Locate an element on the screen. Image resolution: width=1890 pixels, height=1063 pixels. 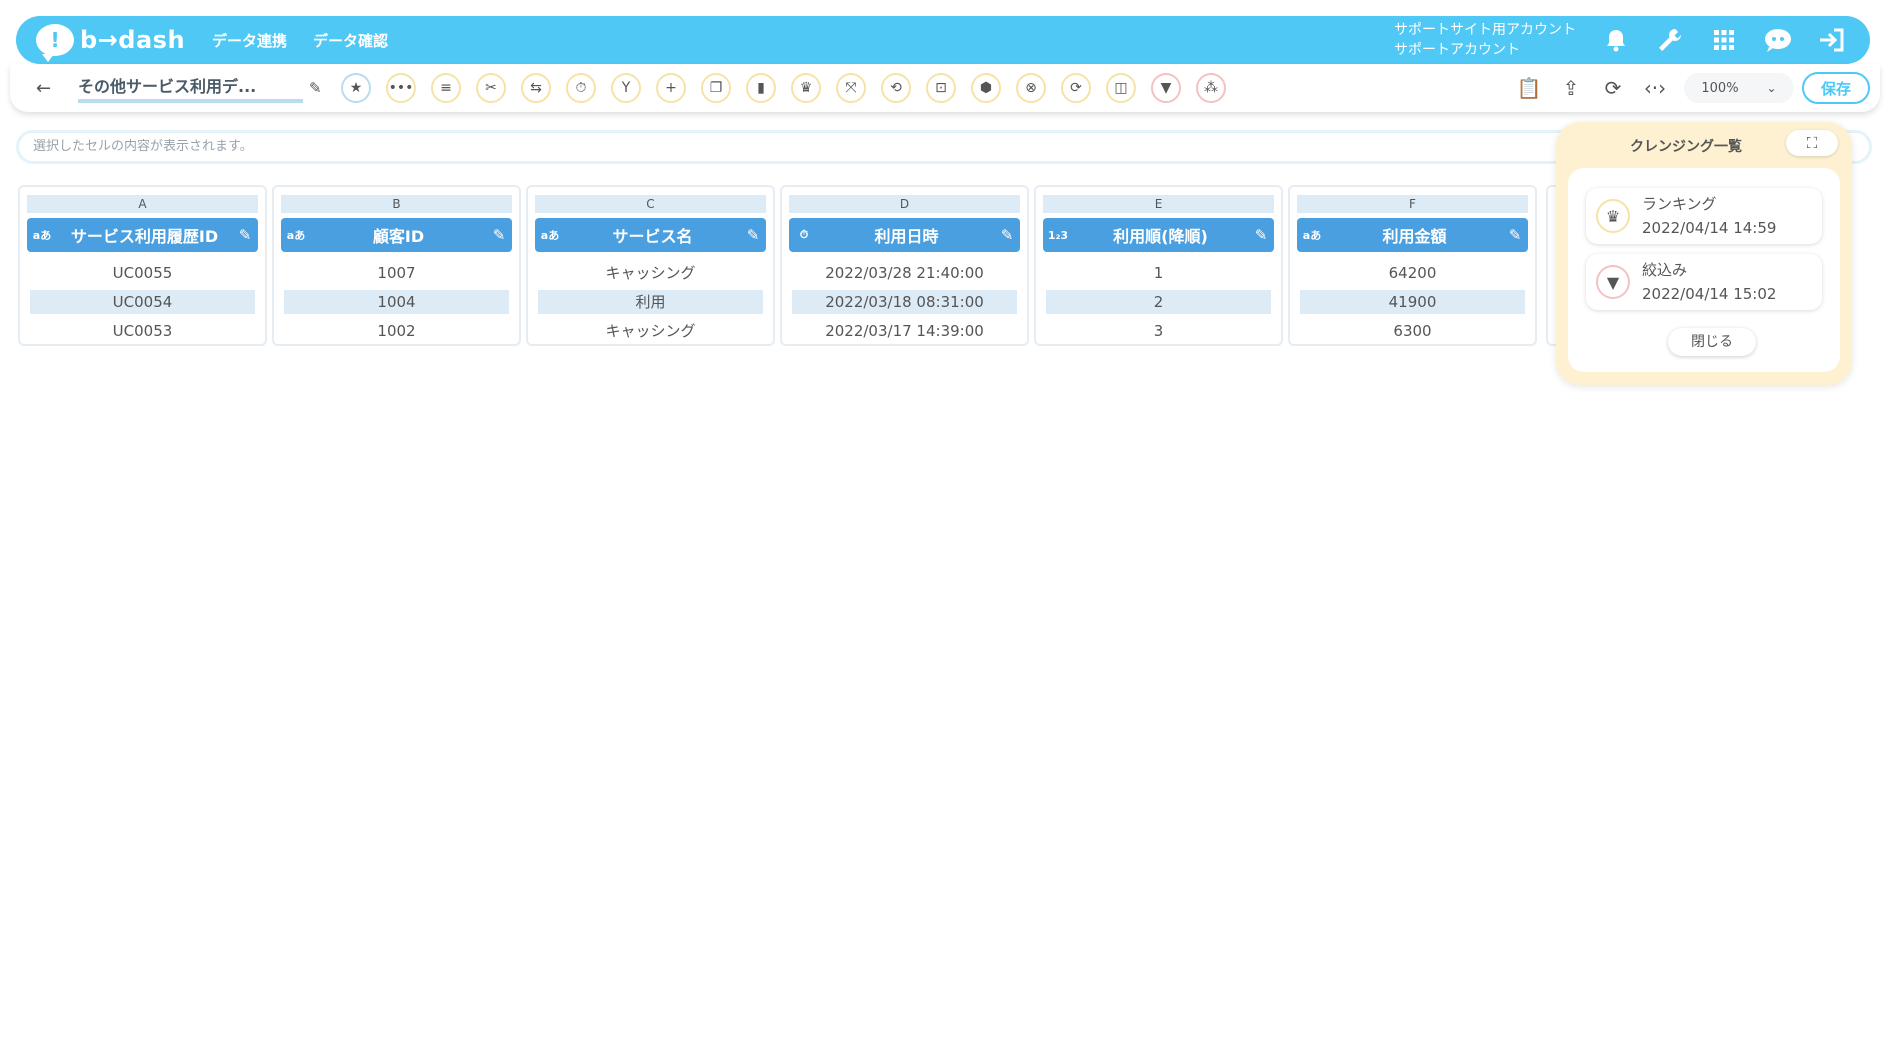
zoom-value: 100% is located at coordinates (1720, 88).